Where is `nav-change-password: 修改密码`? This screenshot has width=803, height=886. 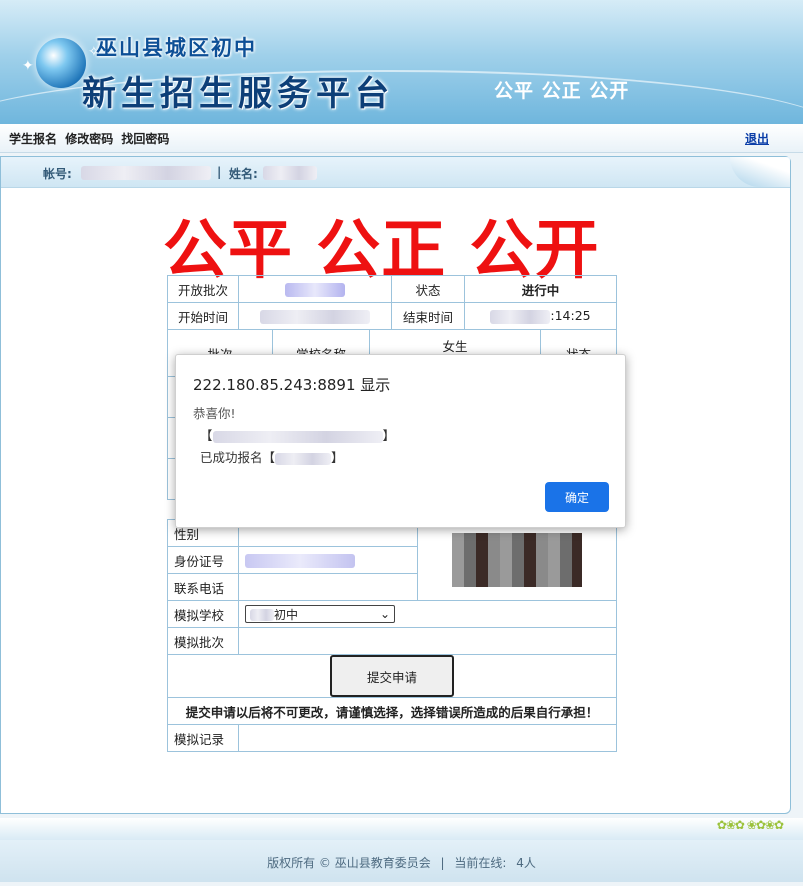 nav-change-password: 修改密码 is located at coordinates (89, 139).